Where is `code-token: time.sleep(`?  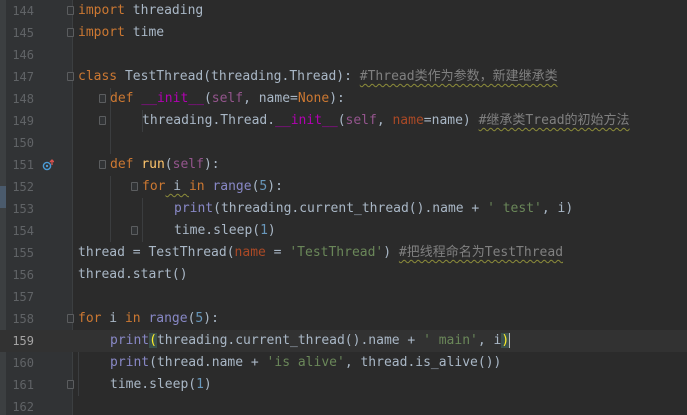
code-token: time.sleep( is located at coordinates (153, 384).